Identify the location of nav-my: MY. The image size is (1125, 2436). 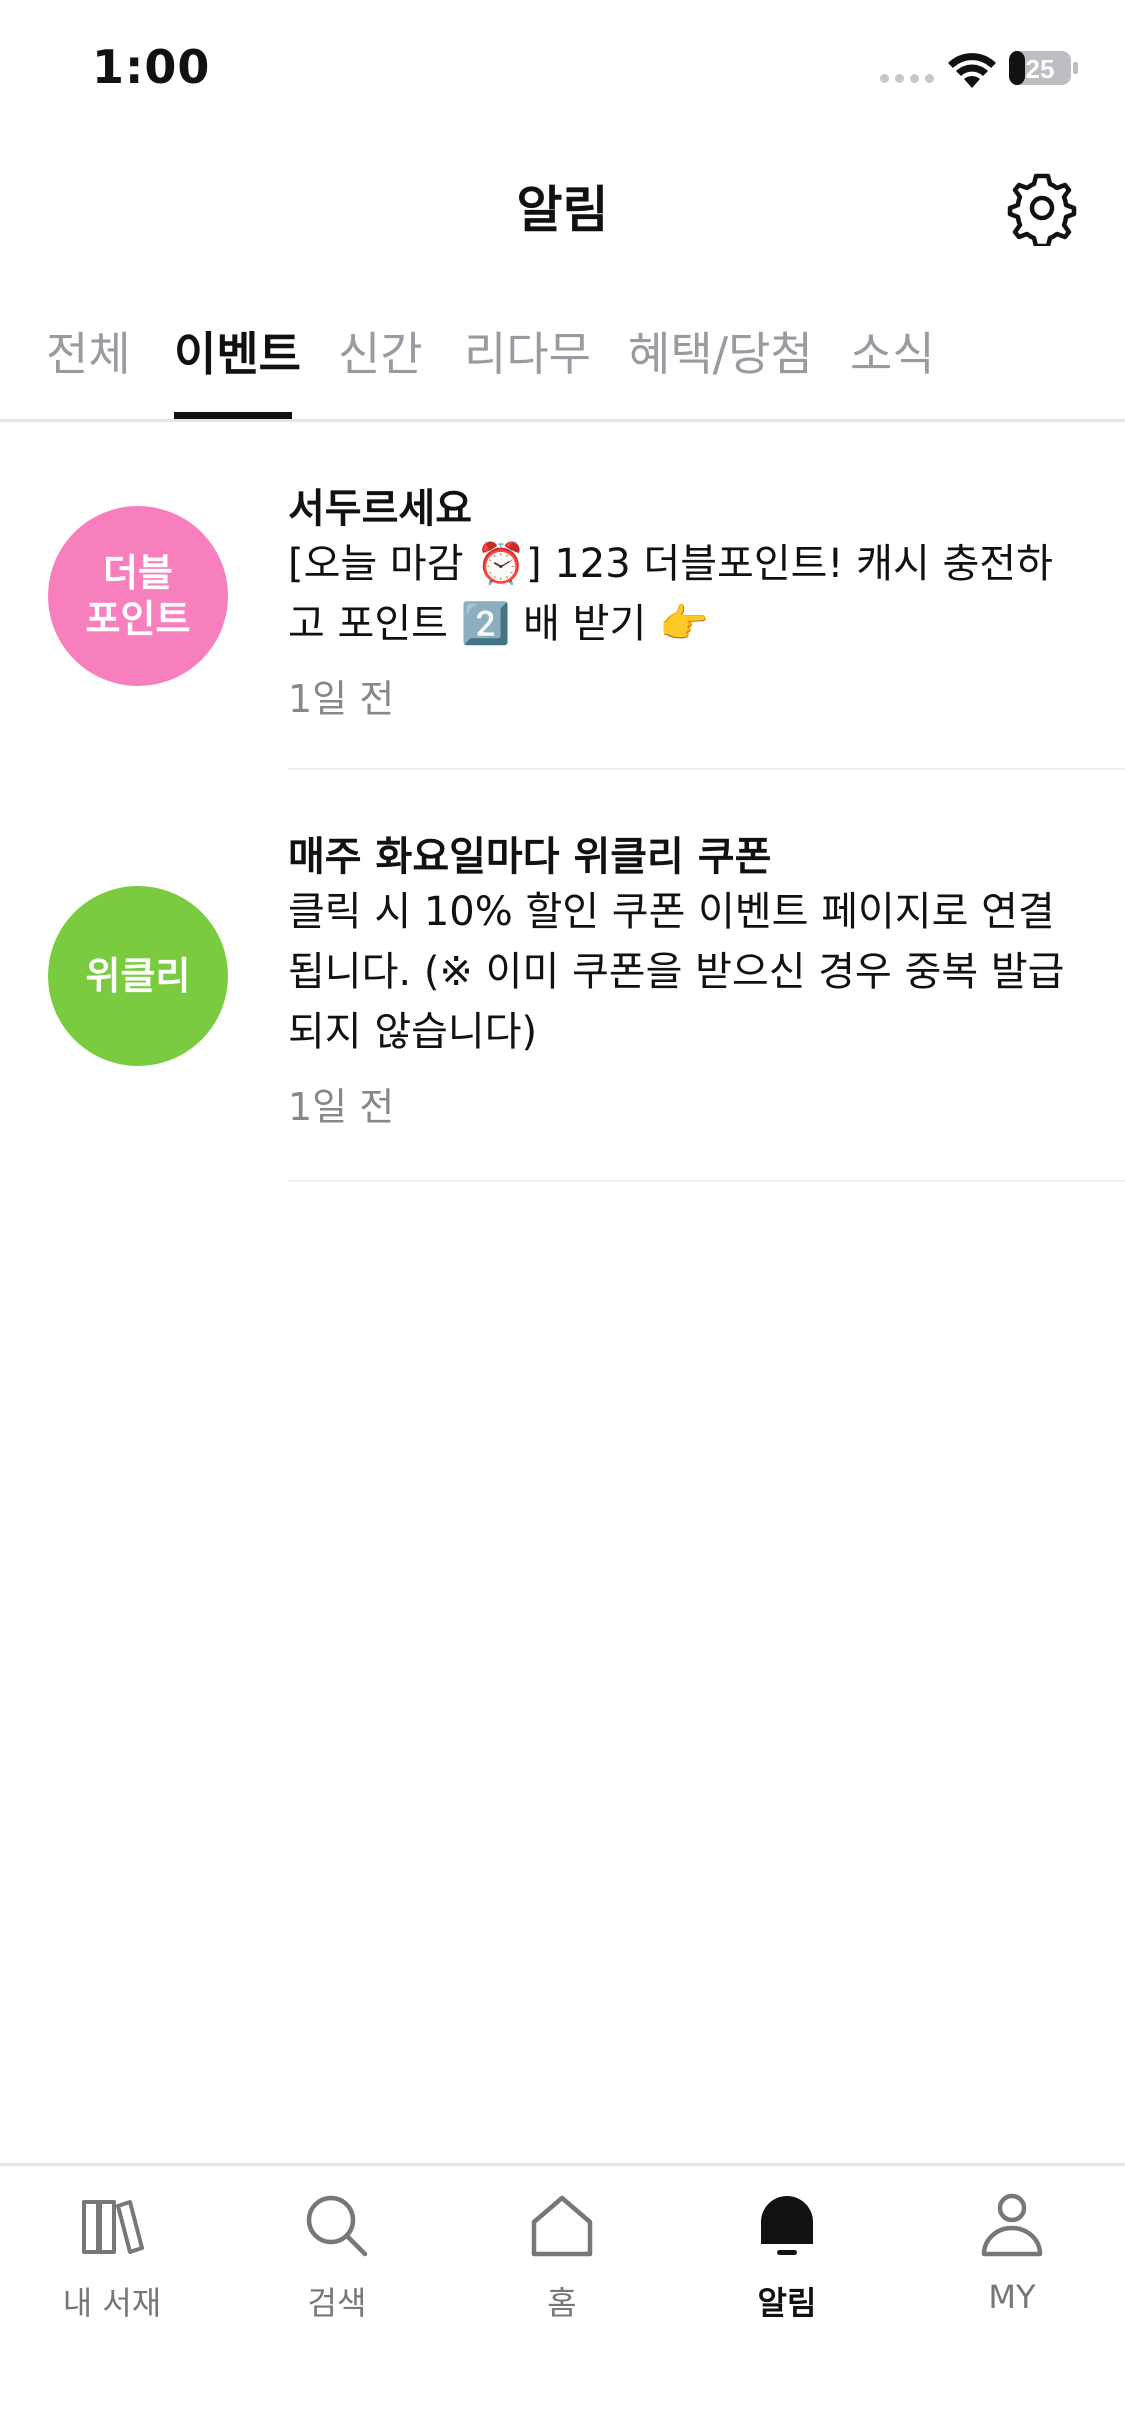
(1012, 2251).